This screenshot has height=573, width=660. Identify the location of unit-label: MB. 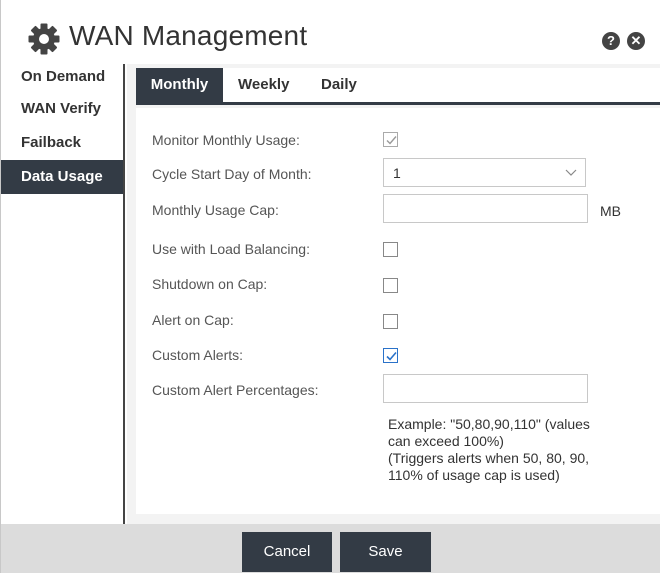
(610, 211).